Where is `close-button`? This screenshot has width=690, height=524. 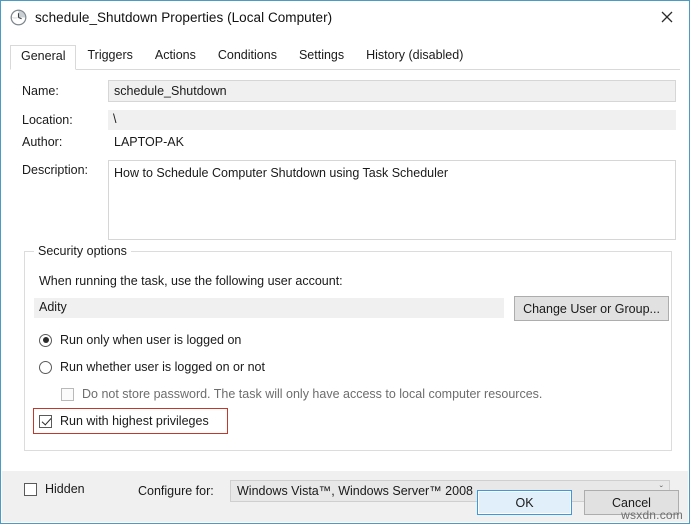 close-button is located at coordinates (666, 17).